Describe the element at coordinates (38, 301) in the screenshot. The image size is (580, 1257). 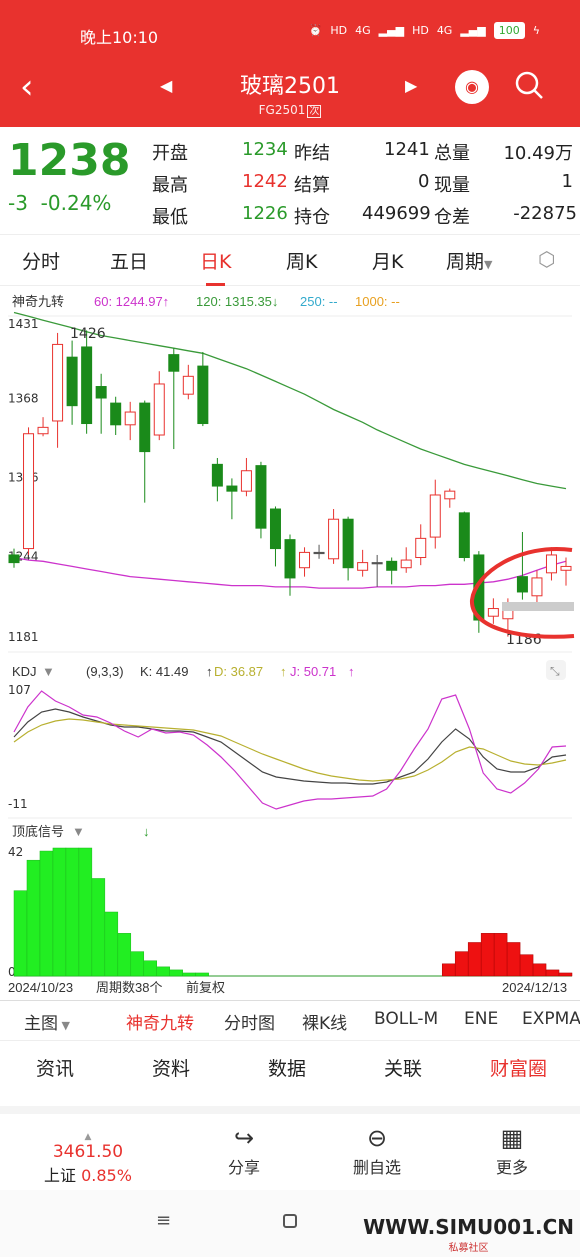
I see `main-indicator-name: 神奇九转` at that location.